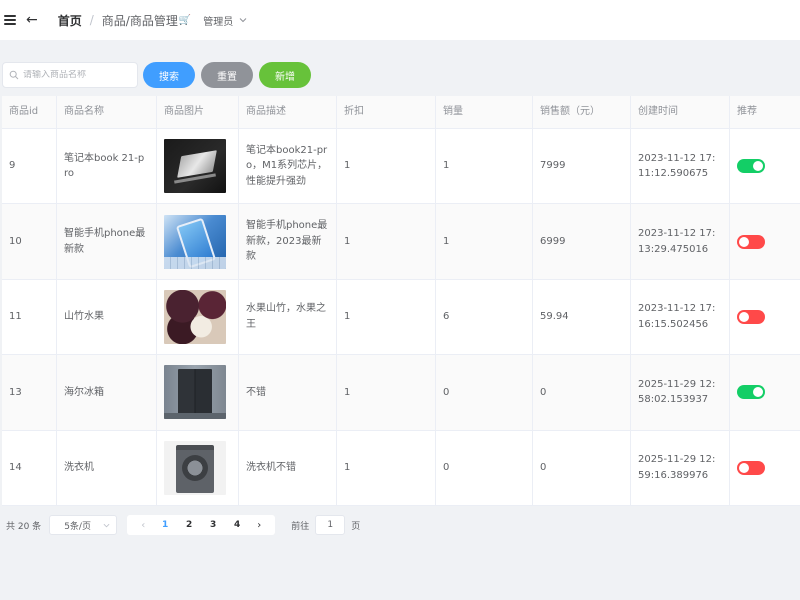 The height and width of the screenshot is (600, 800). What do you see at coordinates (29, 241) in the screenshot?
I see `cell-id: 10` at bounding box center [29, 241].